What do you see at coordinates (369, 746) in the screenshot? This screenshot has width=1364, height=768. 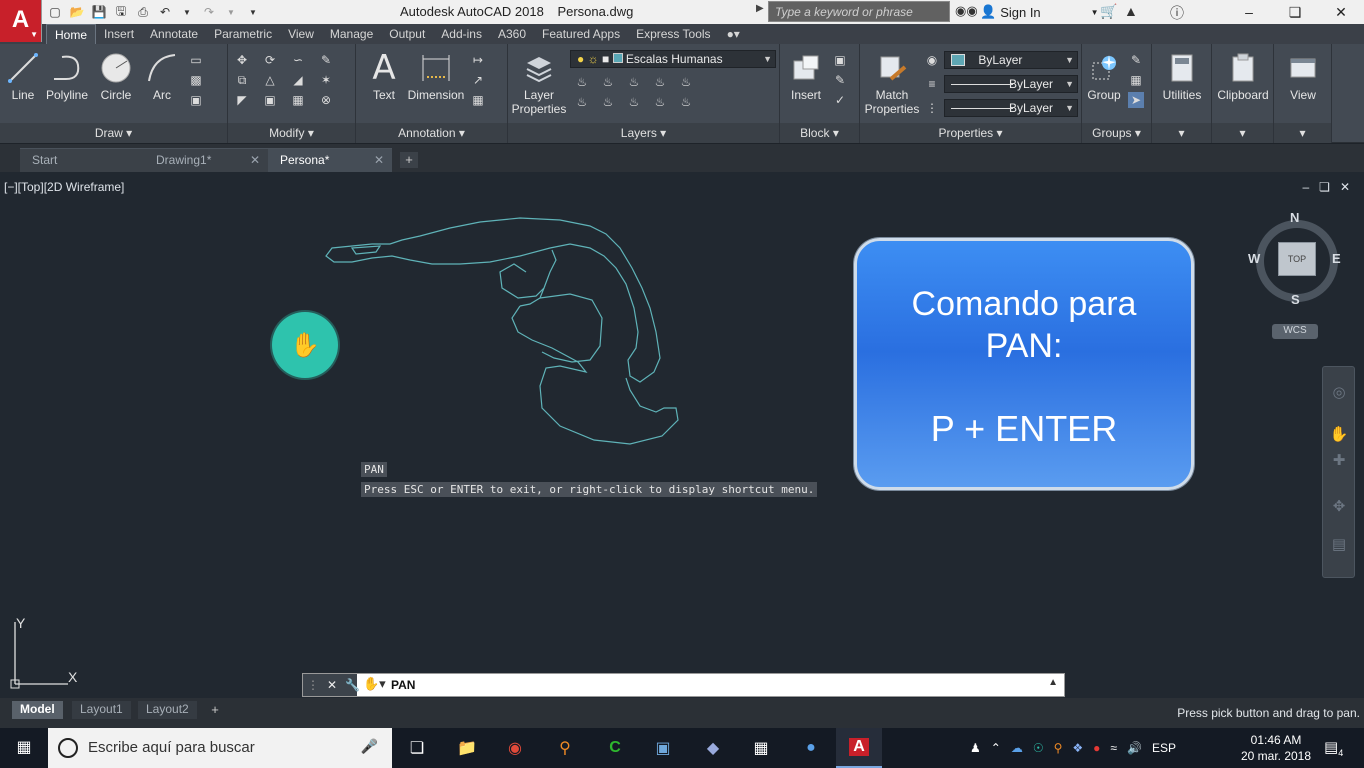 I see `microphone-icon: 🎤` at bounding box center [369, 746].